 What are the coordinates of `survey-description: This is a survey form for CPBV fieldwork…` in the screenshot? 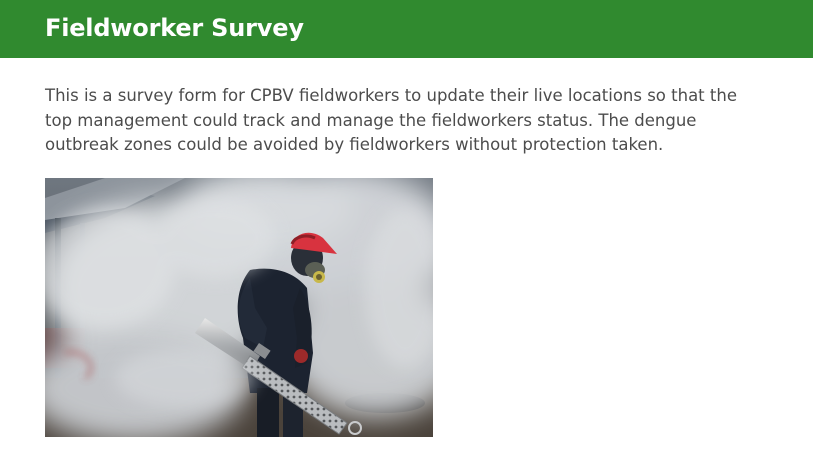 It's located at (391, 120).